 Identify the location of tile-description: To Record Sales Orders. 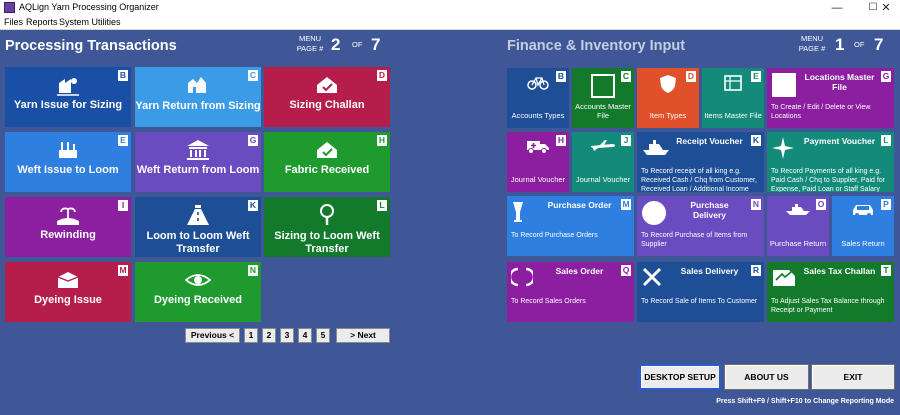
(548, 301).